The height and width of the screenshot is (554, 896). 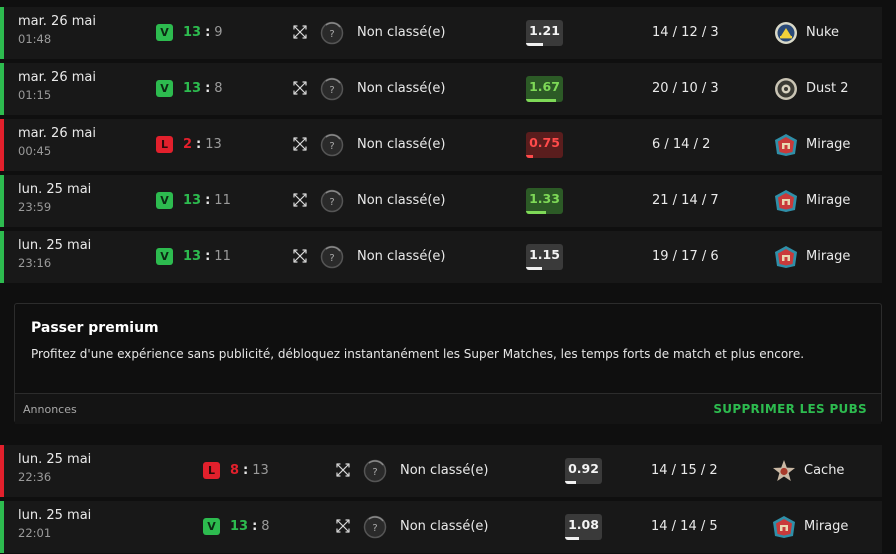 What do you see at coordinates (824, 470) in the screenshot?
I see `map-name: Cache` at bounding box center [824, 470].